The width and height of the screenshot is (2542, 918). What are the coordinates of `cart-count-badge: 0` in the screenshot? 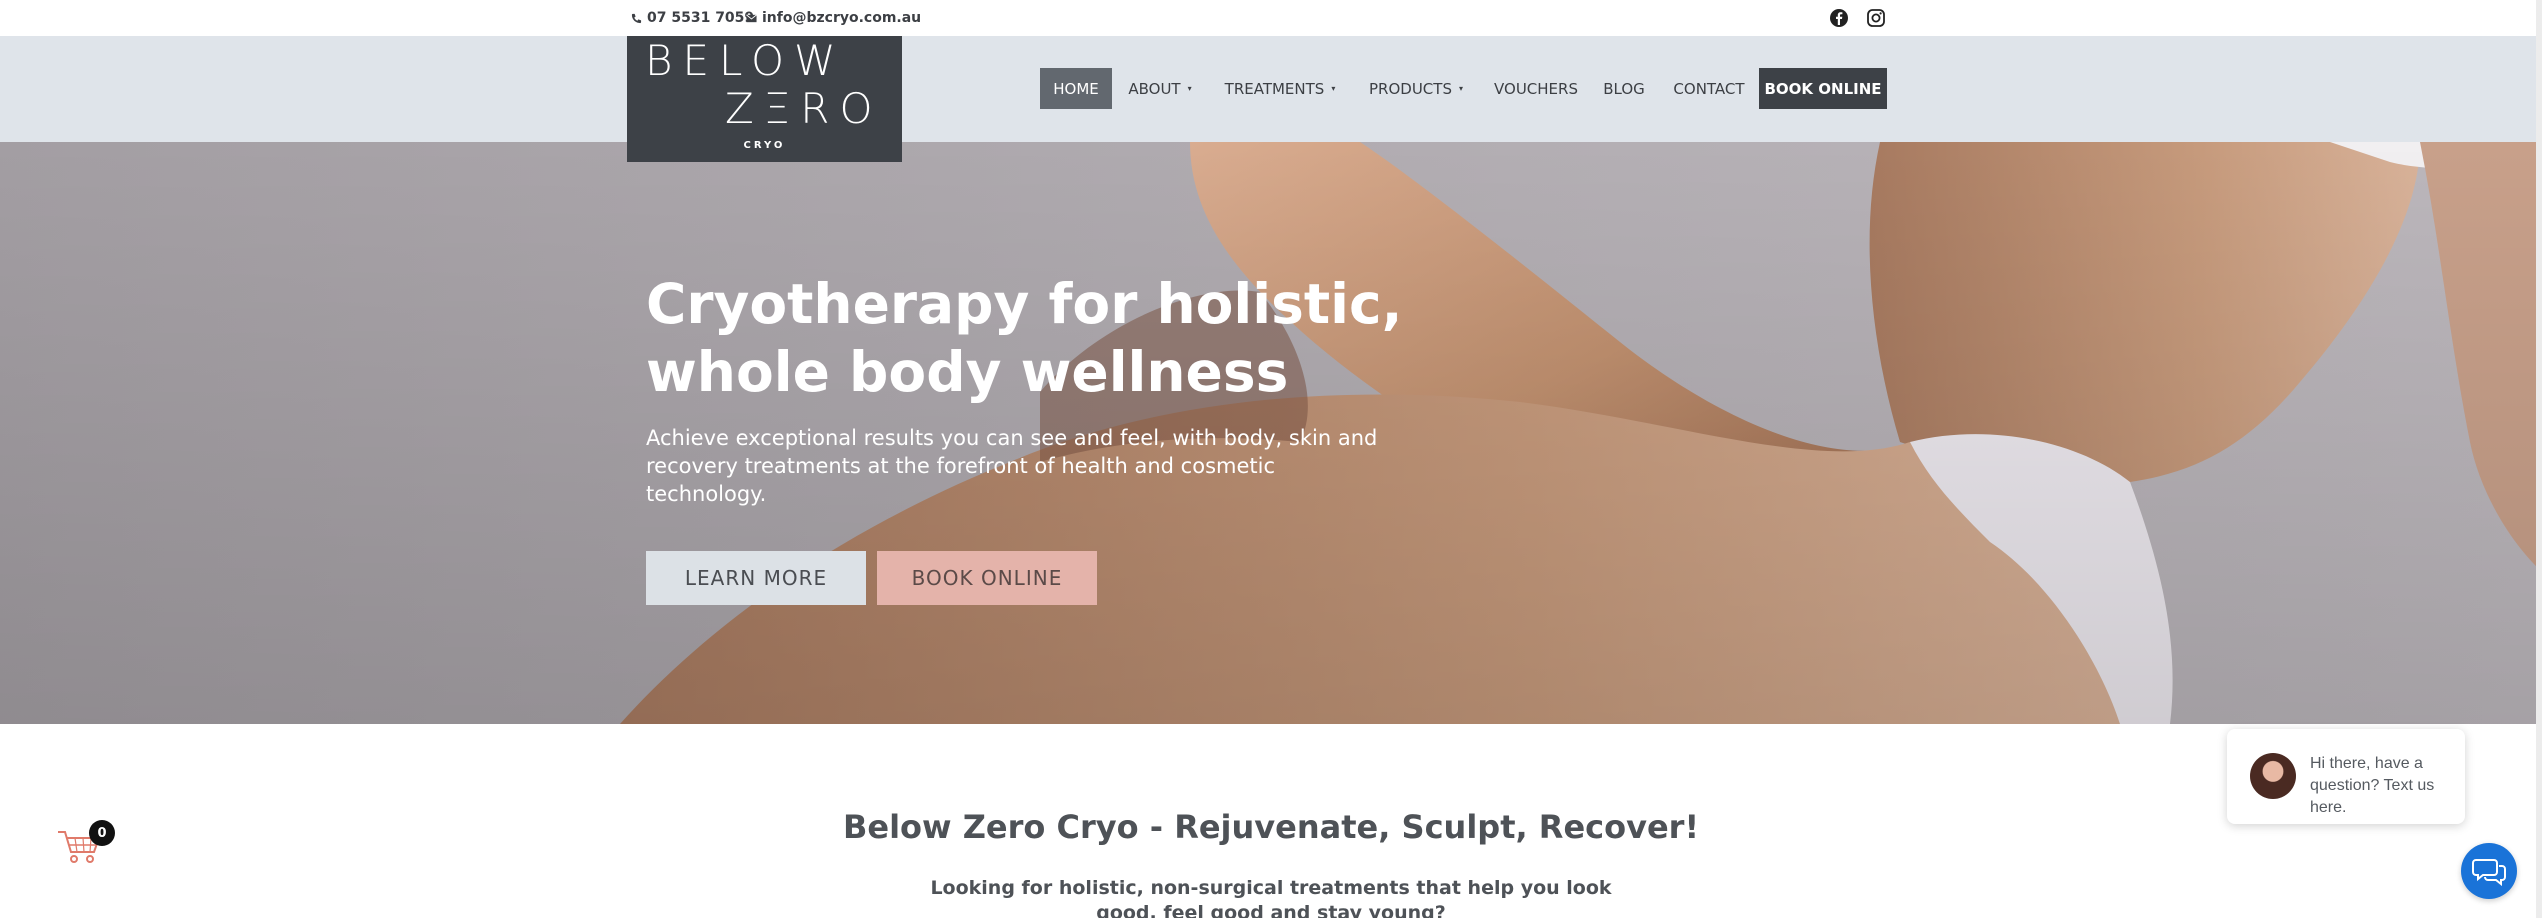 It's located at (102, 833).